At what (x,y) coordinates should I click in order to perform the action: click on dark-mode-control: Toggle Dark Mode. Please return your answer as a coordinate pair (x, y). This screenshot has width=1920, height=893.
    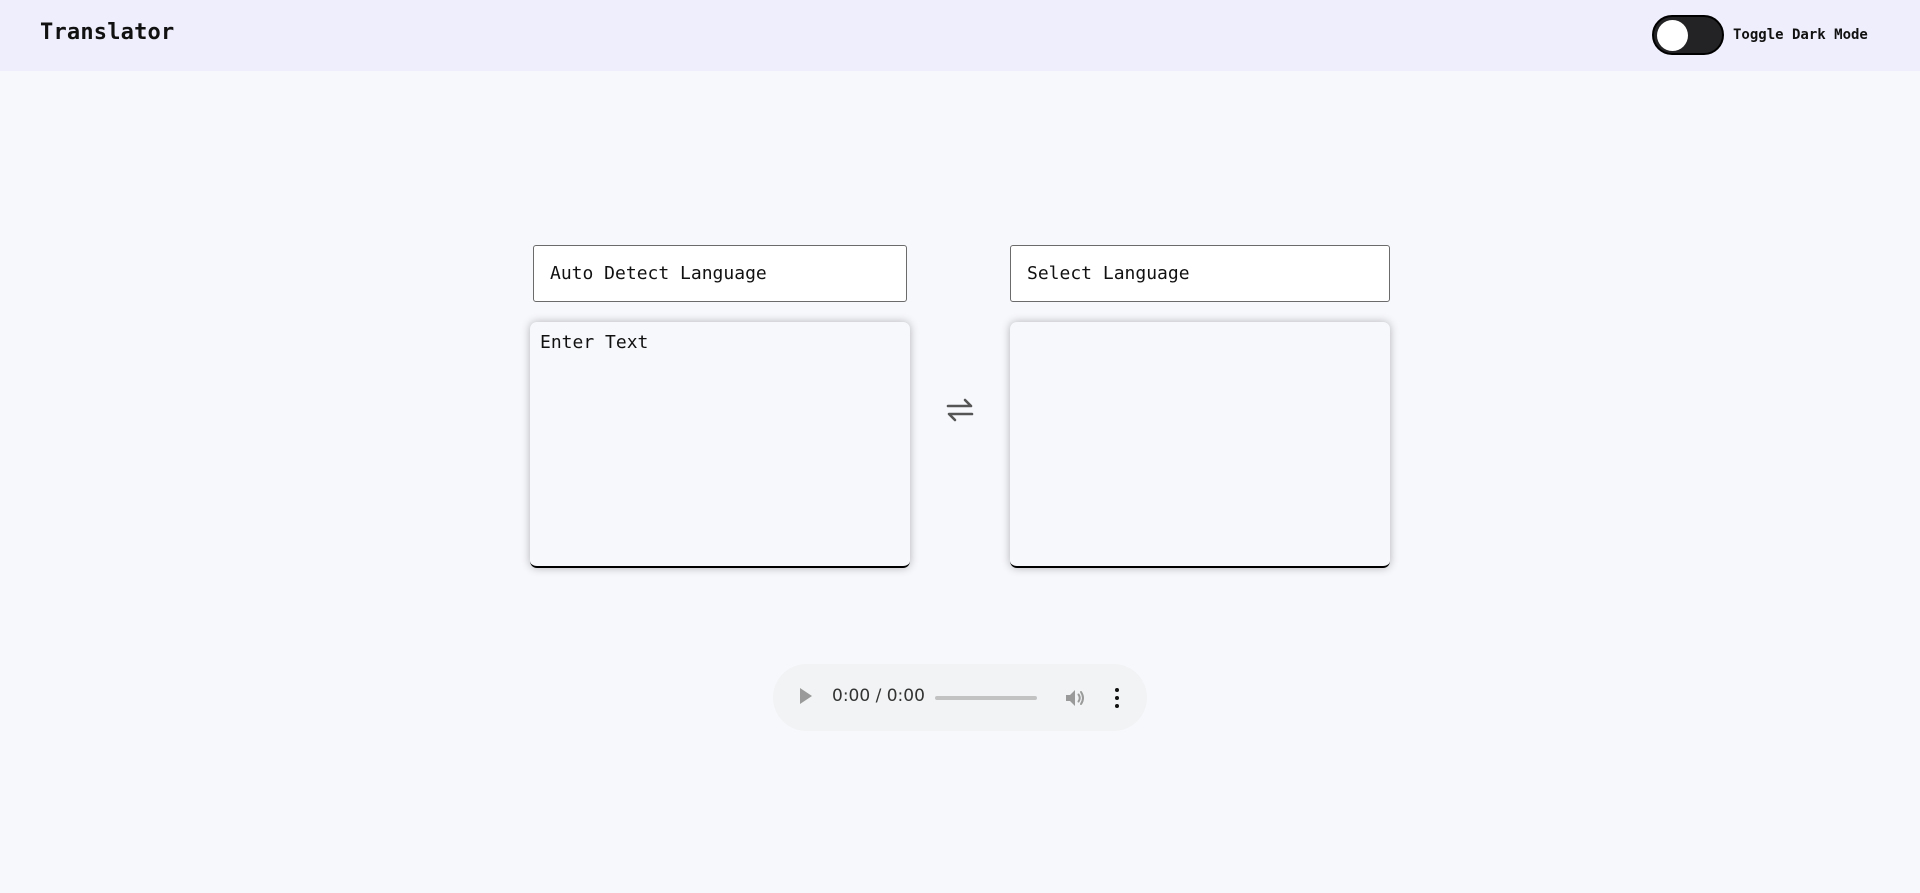
    Looking at the image, I should click on (1760, 35).